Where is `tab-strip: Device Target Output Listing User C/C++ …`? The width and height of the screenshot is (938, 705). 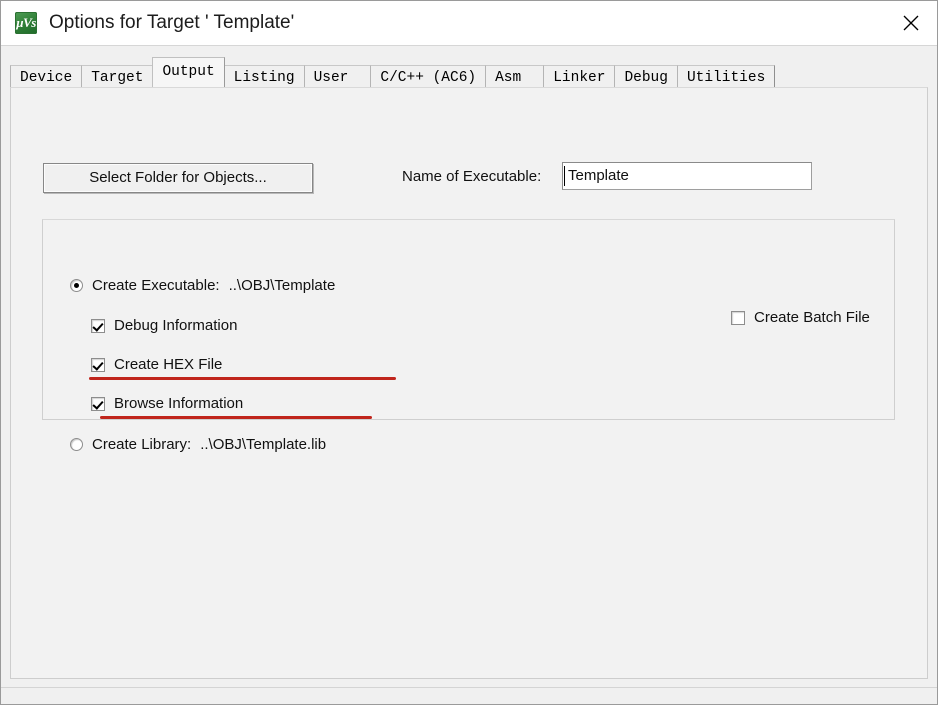
tab-strip: Device Target Output Listing User C/C++ … is located at coordinates (393, 73).